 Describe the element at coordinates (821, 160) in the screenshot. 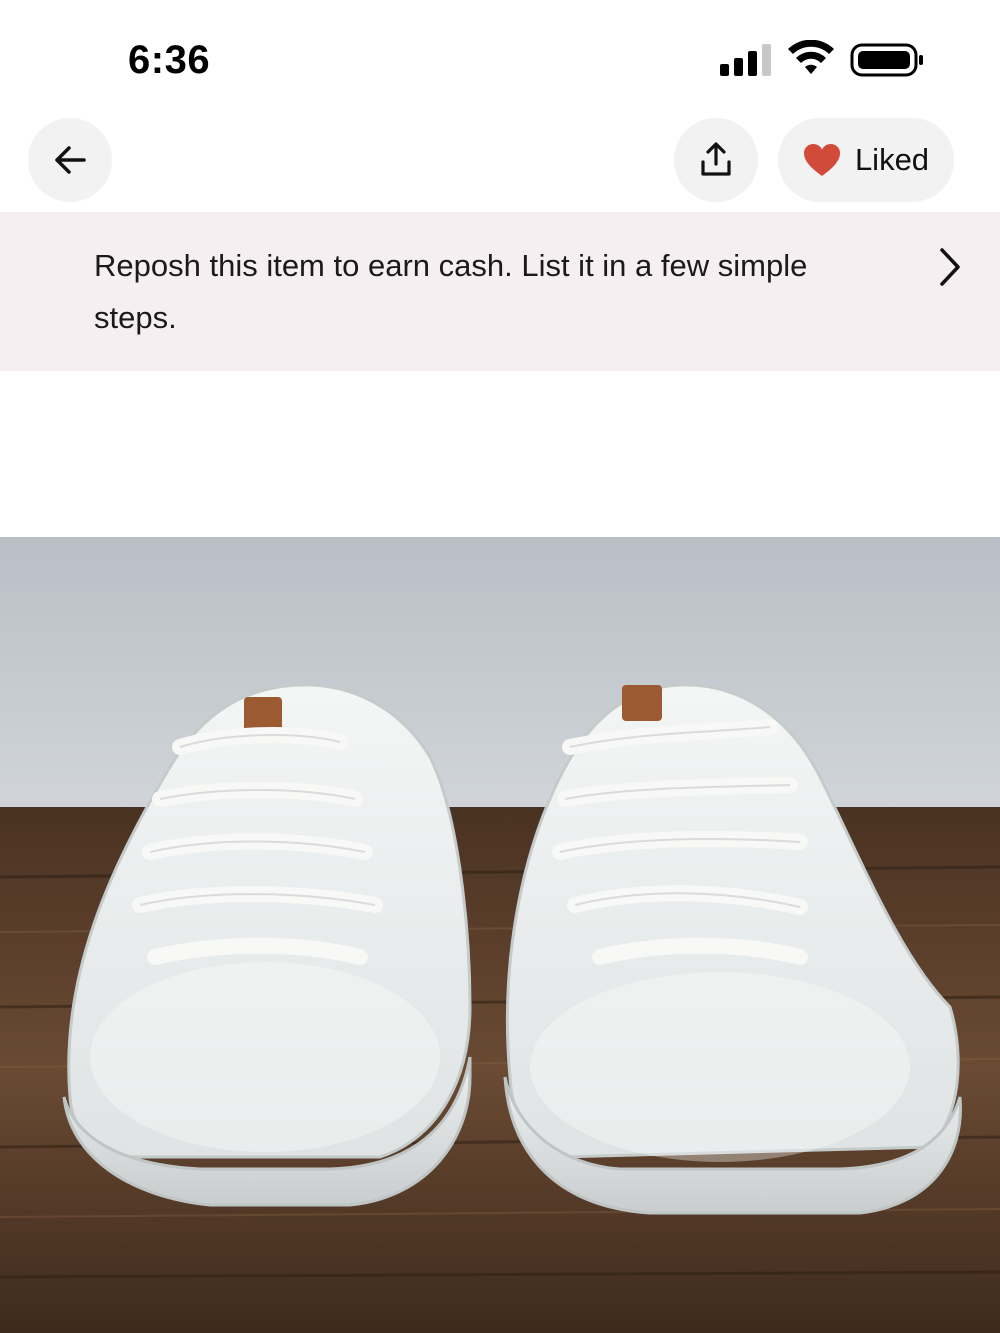

I see `heart-icon` at that location.